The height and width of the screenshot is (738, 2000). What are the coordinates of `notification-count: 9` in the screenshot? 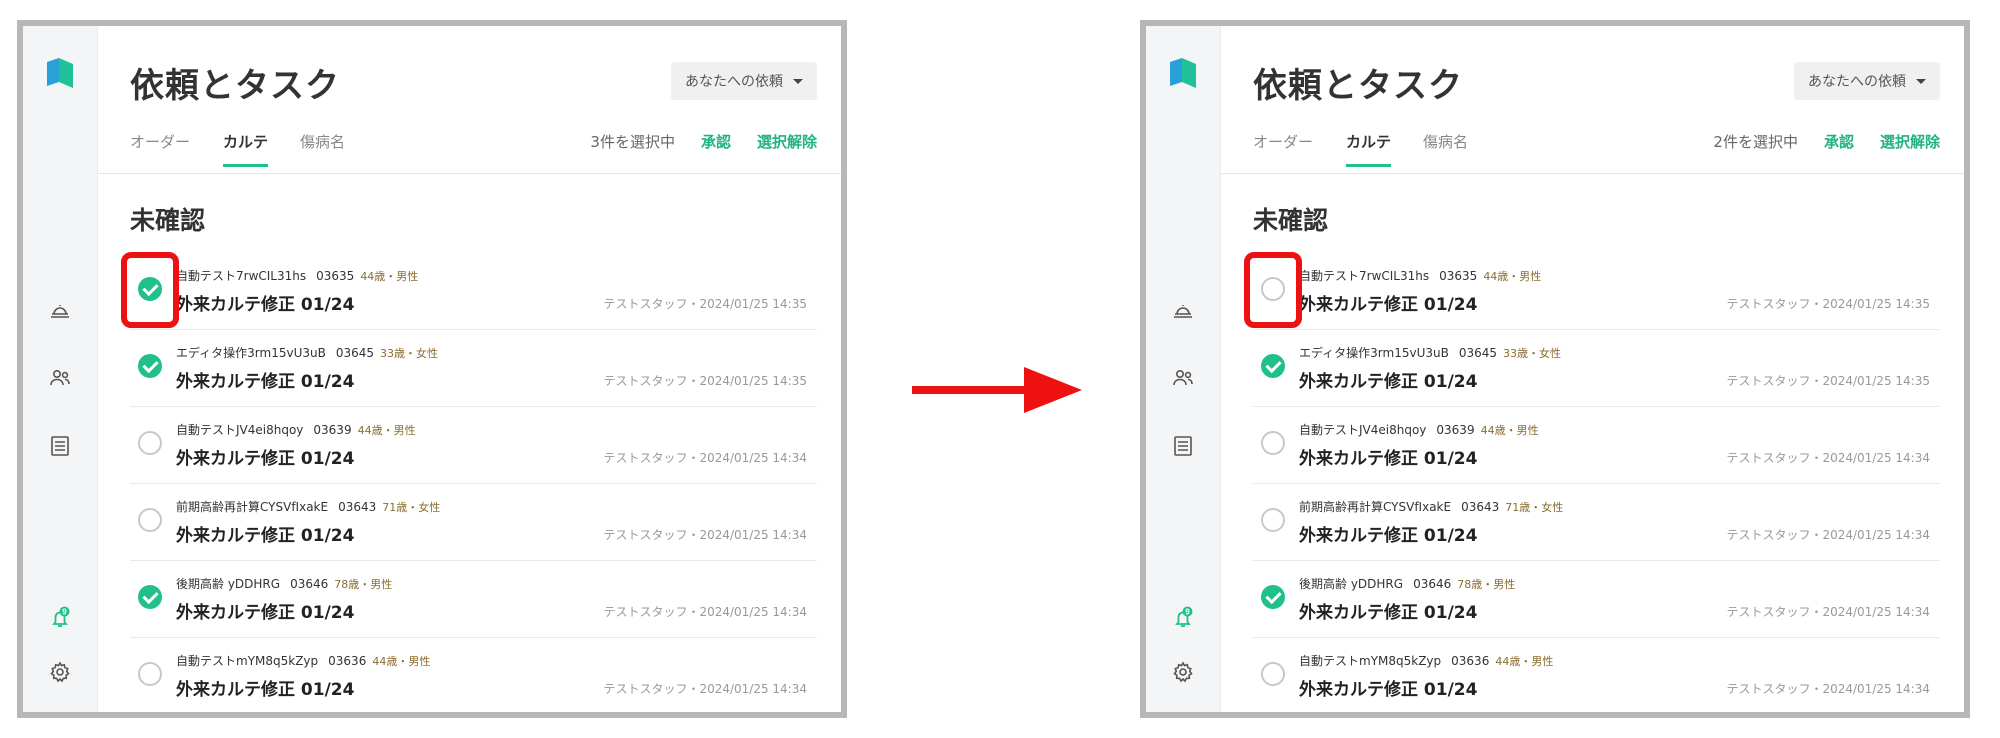 It's located at (64, 612).